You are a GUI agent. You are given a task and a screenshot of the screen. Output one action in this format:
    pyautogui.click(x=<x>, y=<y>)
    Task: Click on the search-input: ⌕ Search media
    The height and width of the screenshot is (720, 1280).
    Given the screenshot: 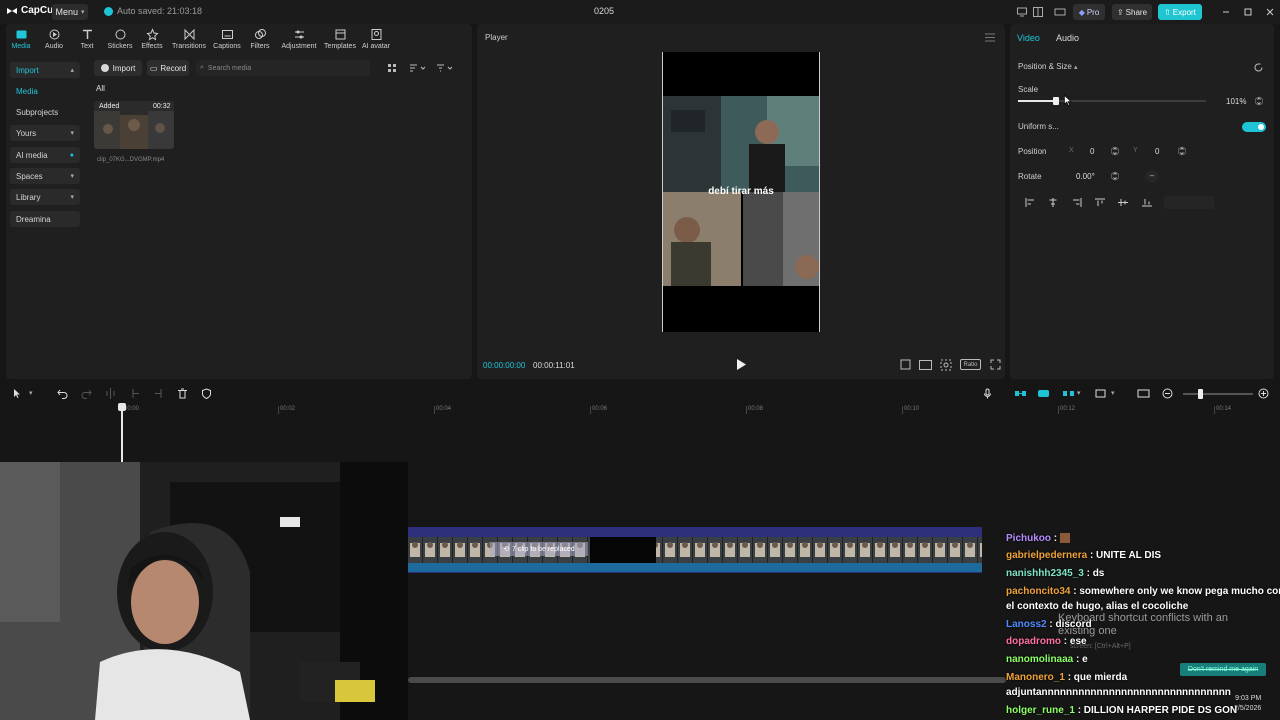 What is the action you would take?
    pyautogui.click(x=283, y=68)
    